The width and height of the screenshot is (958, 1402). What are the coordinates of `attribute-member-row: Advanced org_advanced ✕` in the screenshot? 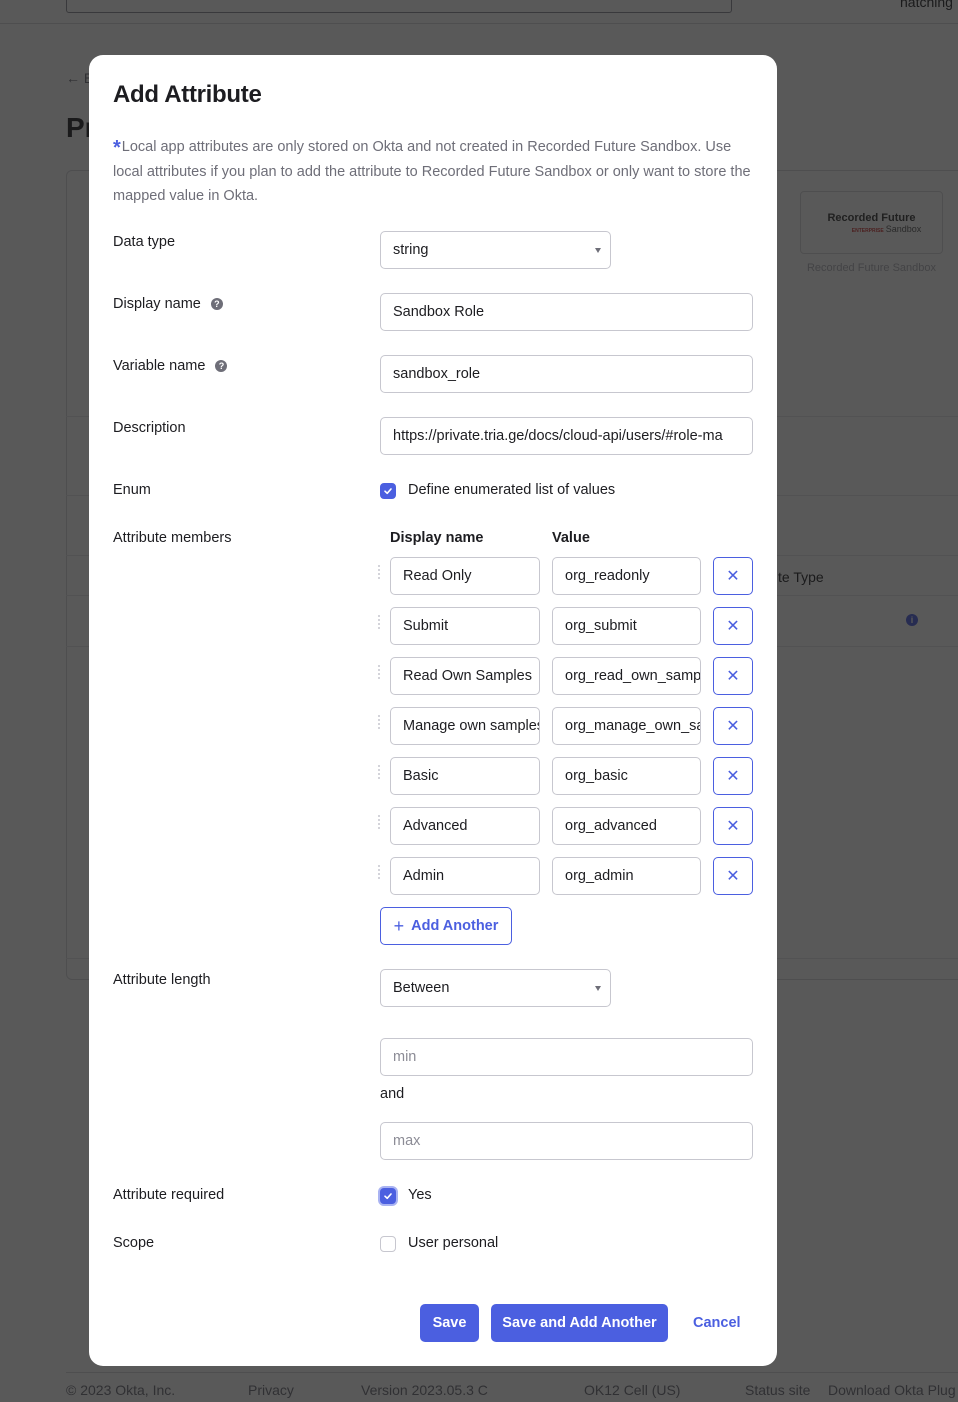 It's located at (567, 826).